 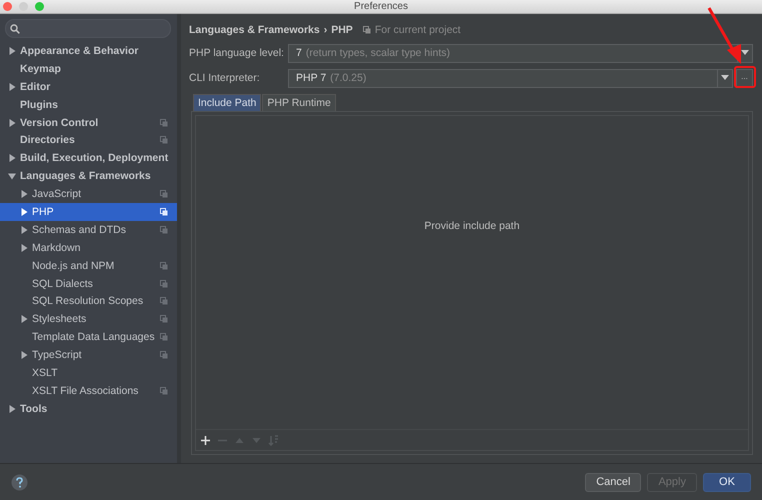 What do you see at coordinates (88, 69) in the screenshot?
I see `tree-item: Keymap` at bounding box center [88, 69].